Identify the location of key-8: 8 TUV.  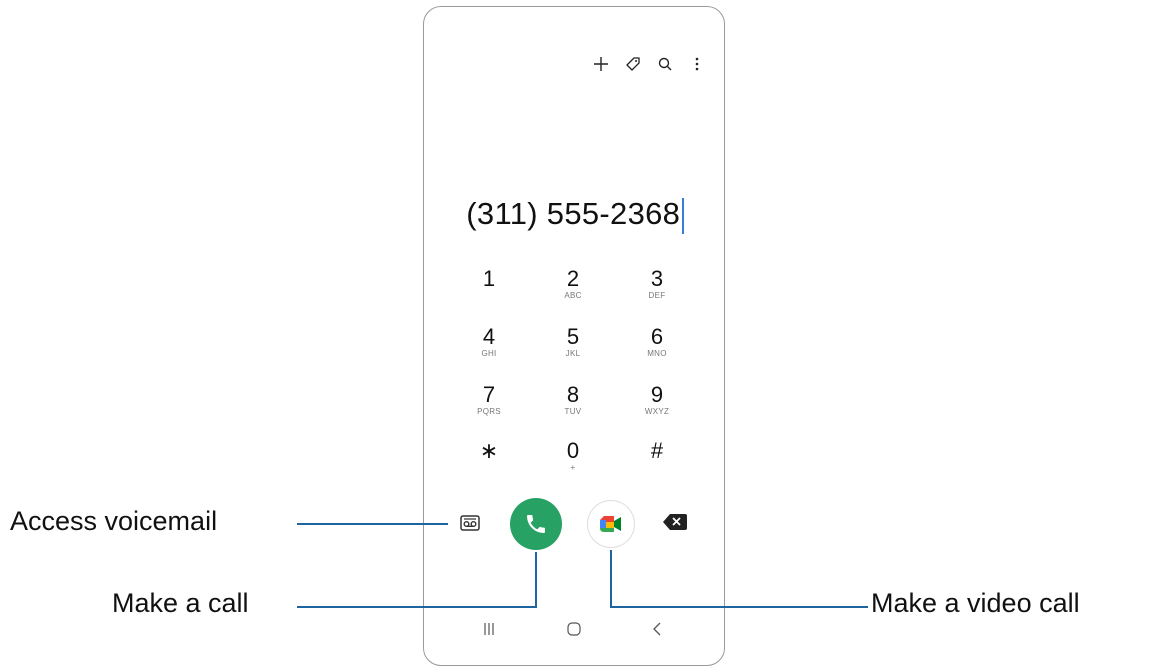
(573, 400).